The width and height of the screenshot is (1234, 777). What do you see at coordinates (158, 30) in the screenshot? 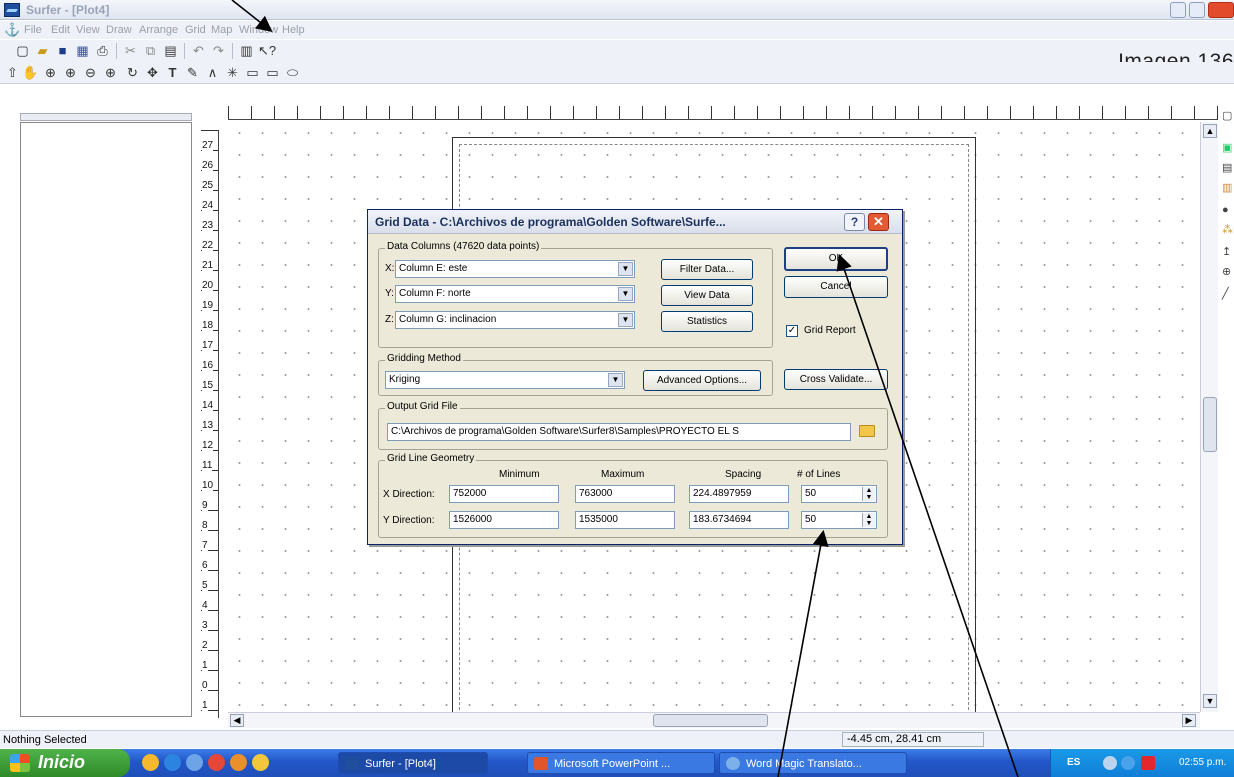
I see `menu-arrange: Arrange` at bounding box center [158, 30].